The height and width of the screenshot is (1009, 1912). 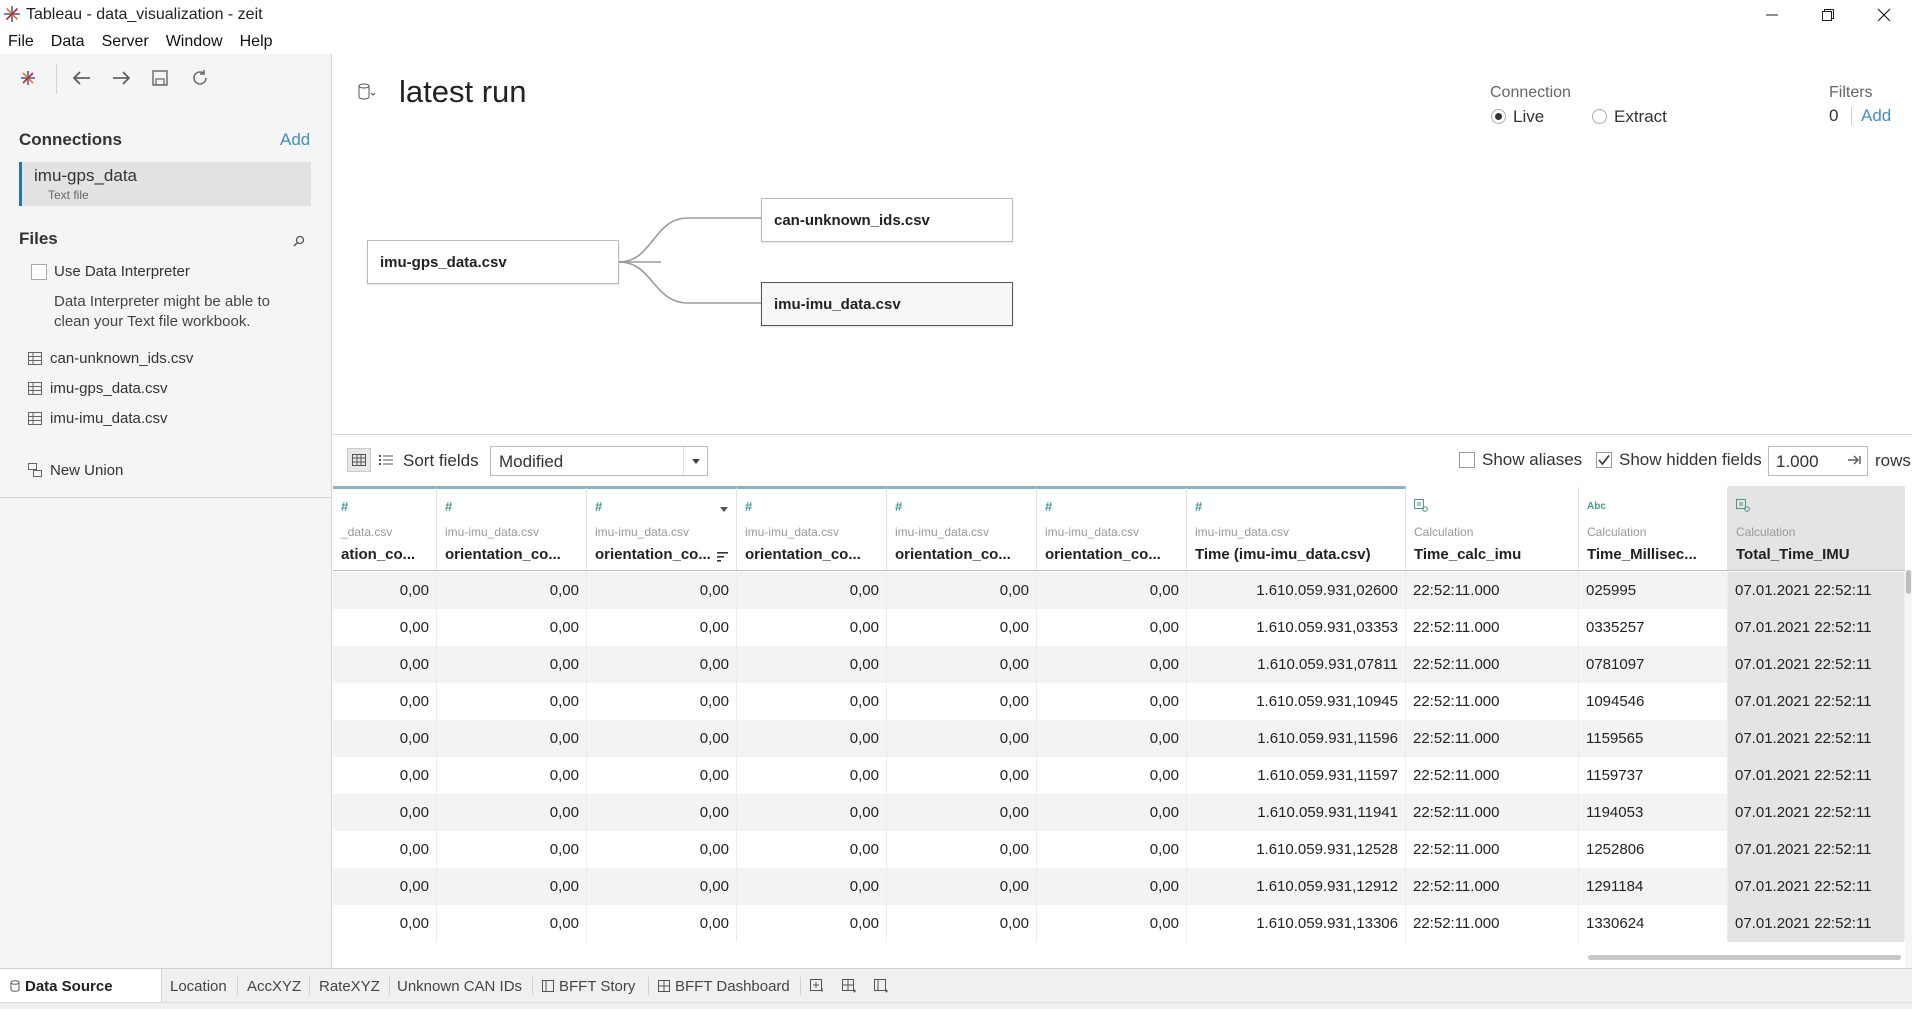 I want to click on show-aliases-checkbox, so click(x=1467, y=460).